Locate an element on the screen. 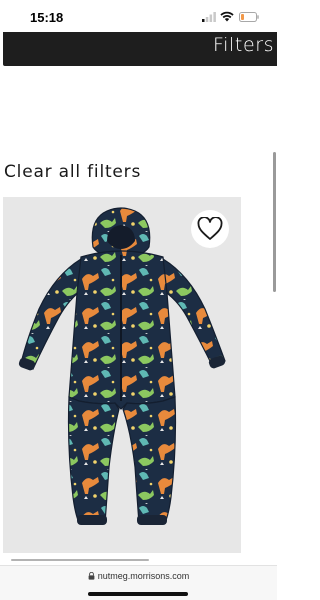 Image resolution: width=320 pixels, height=600 pixels. battery-icon is located at coordinates (249, 17).